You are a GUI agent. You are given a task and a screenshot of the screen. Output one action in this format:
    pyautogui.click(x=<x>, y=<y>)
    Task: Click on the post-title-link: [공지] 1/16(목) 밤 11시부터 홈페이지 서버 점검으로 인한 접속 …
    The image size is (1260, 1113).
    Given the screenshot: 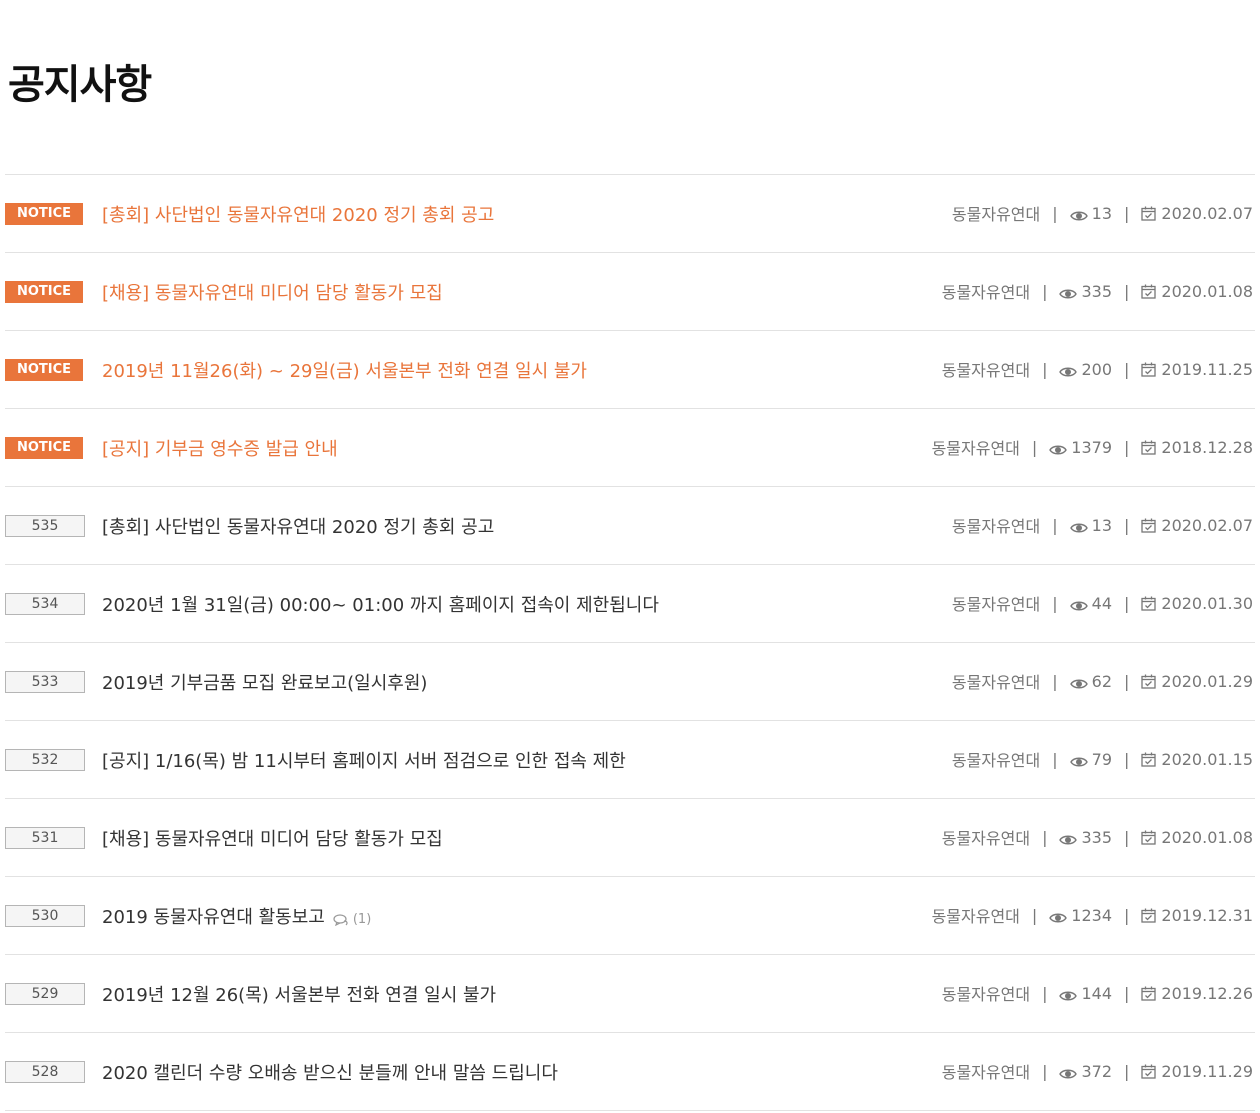 What is the action you would take?
    pyautogui.click(x=364, y=760)
    